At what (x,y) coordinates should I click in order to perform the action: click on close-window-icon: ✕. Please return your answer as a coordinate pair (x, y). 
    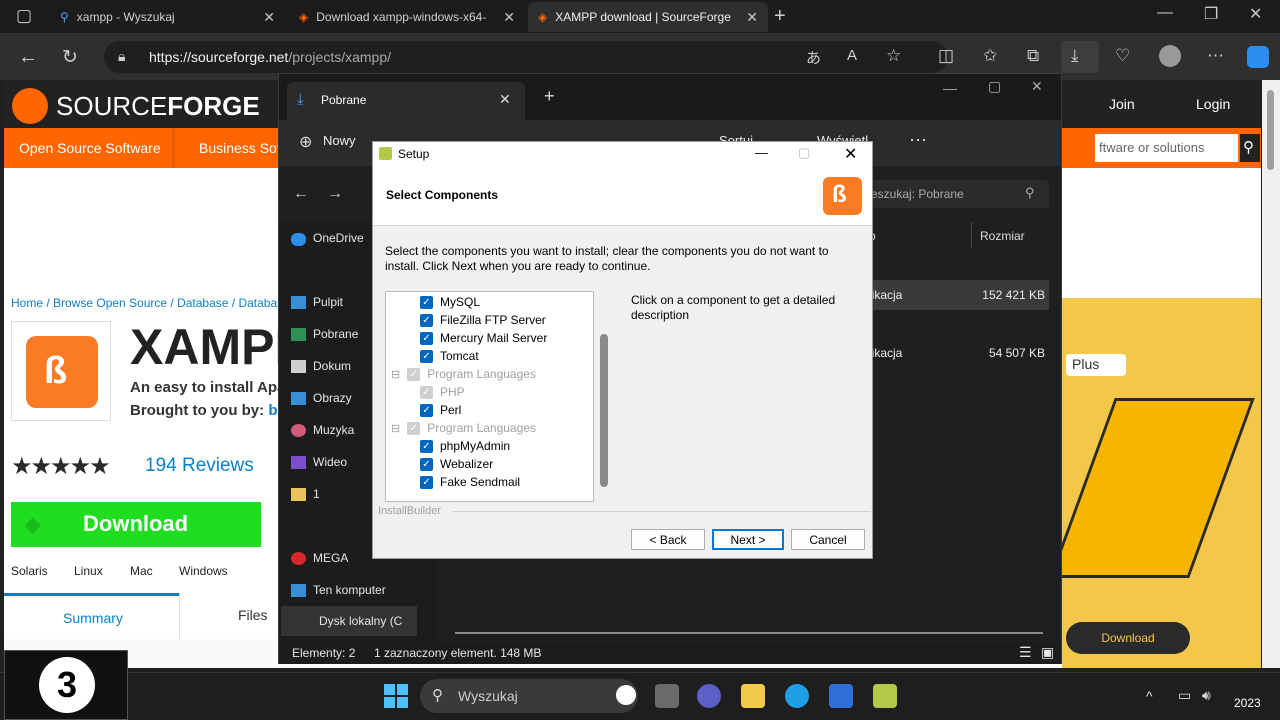
    Looking at the image, I should click on (1255, 14).